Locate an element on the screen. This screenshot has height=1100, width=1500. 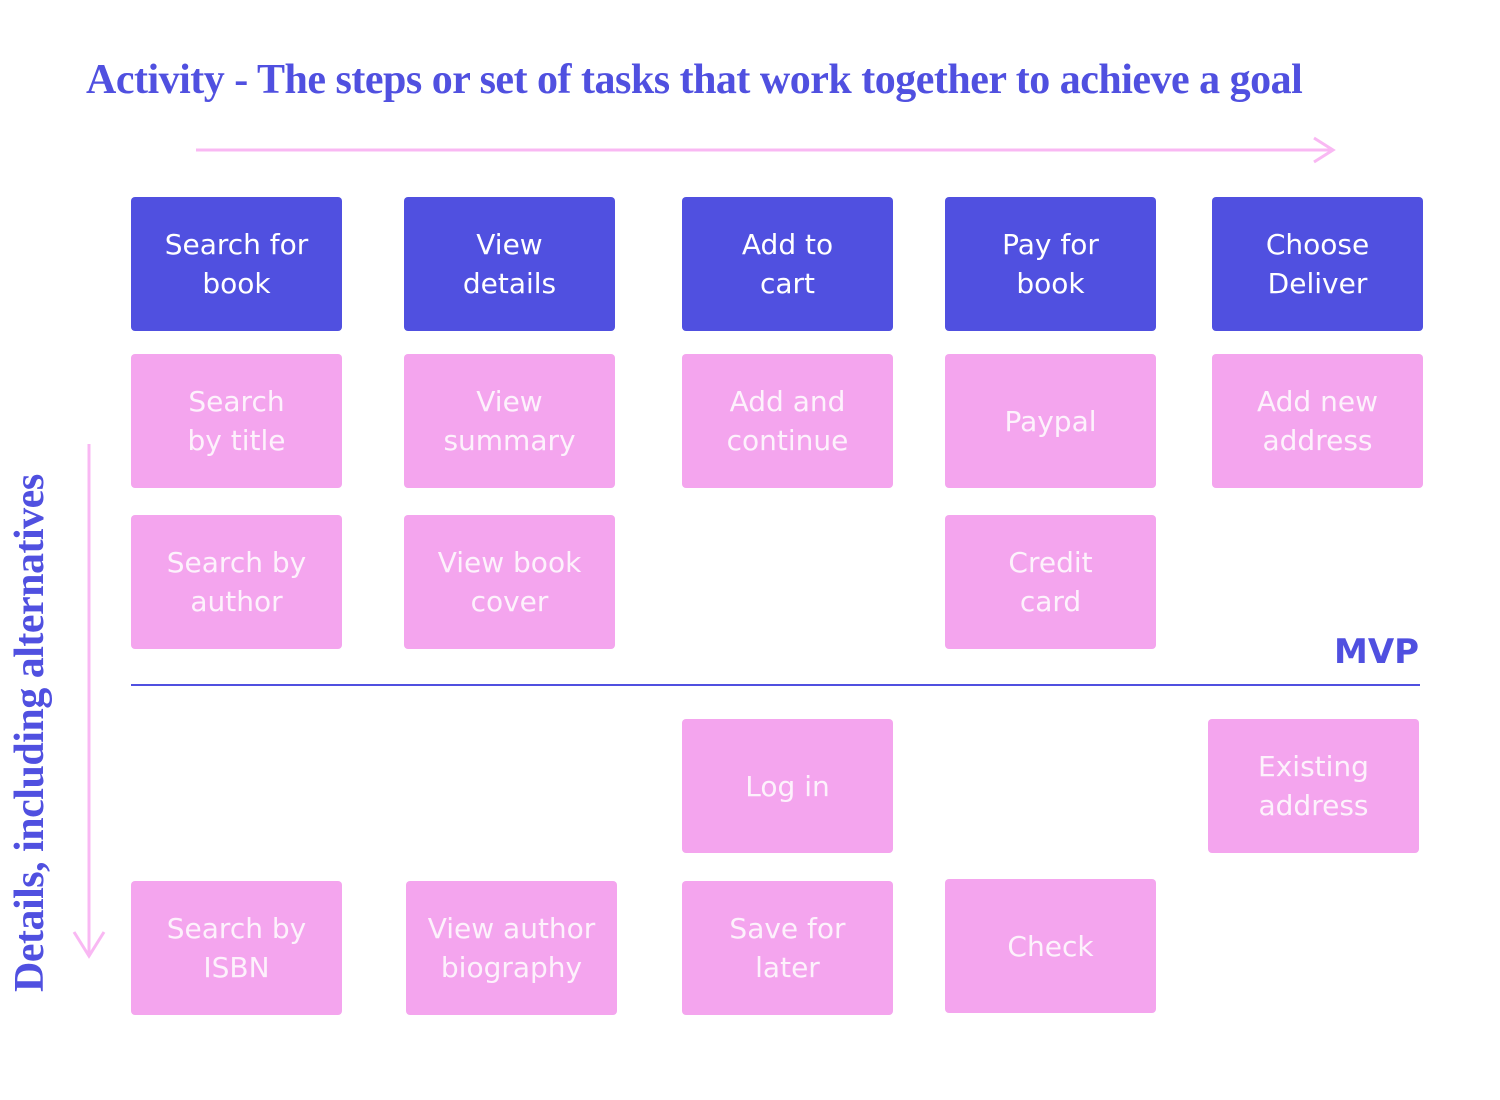
detail-card-add-and-continue: Add and continue is located at coordinates (787, 421).